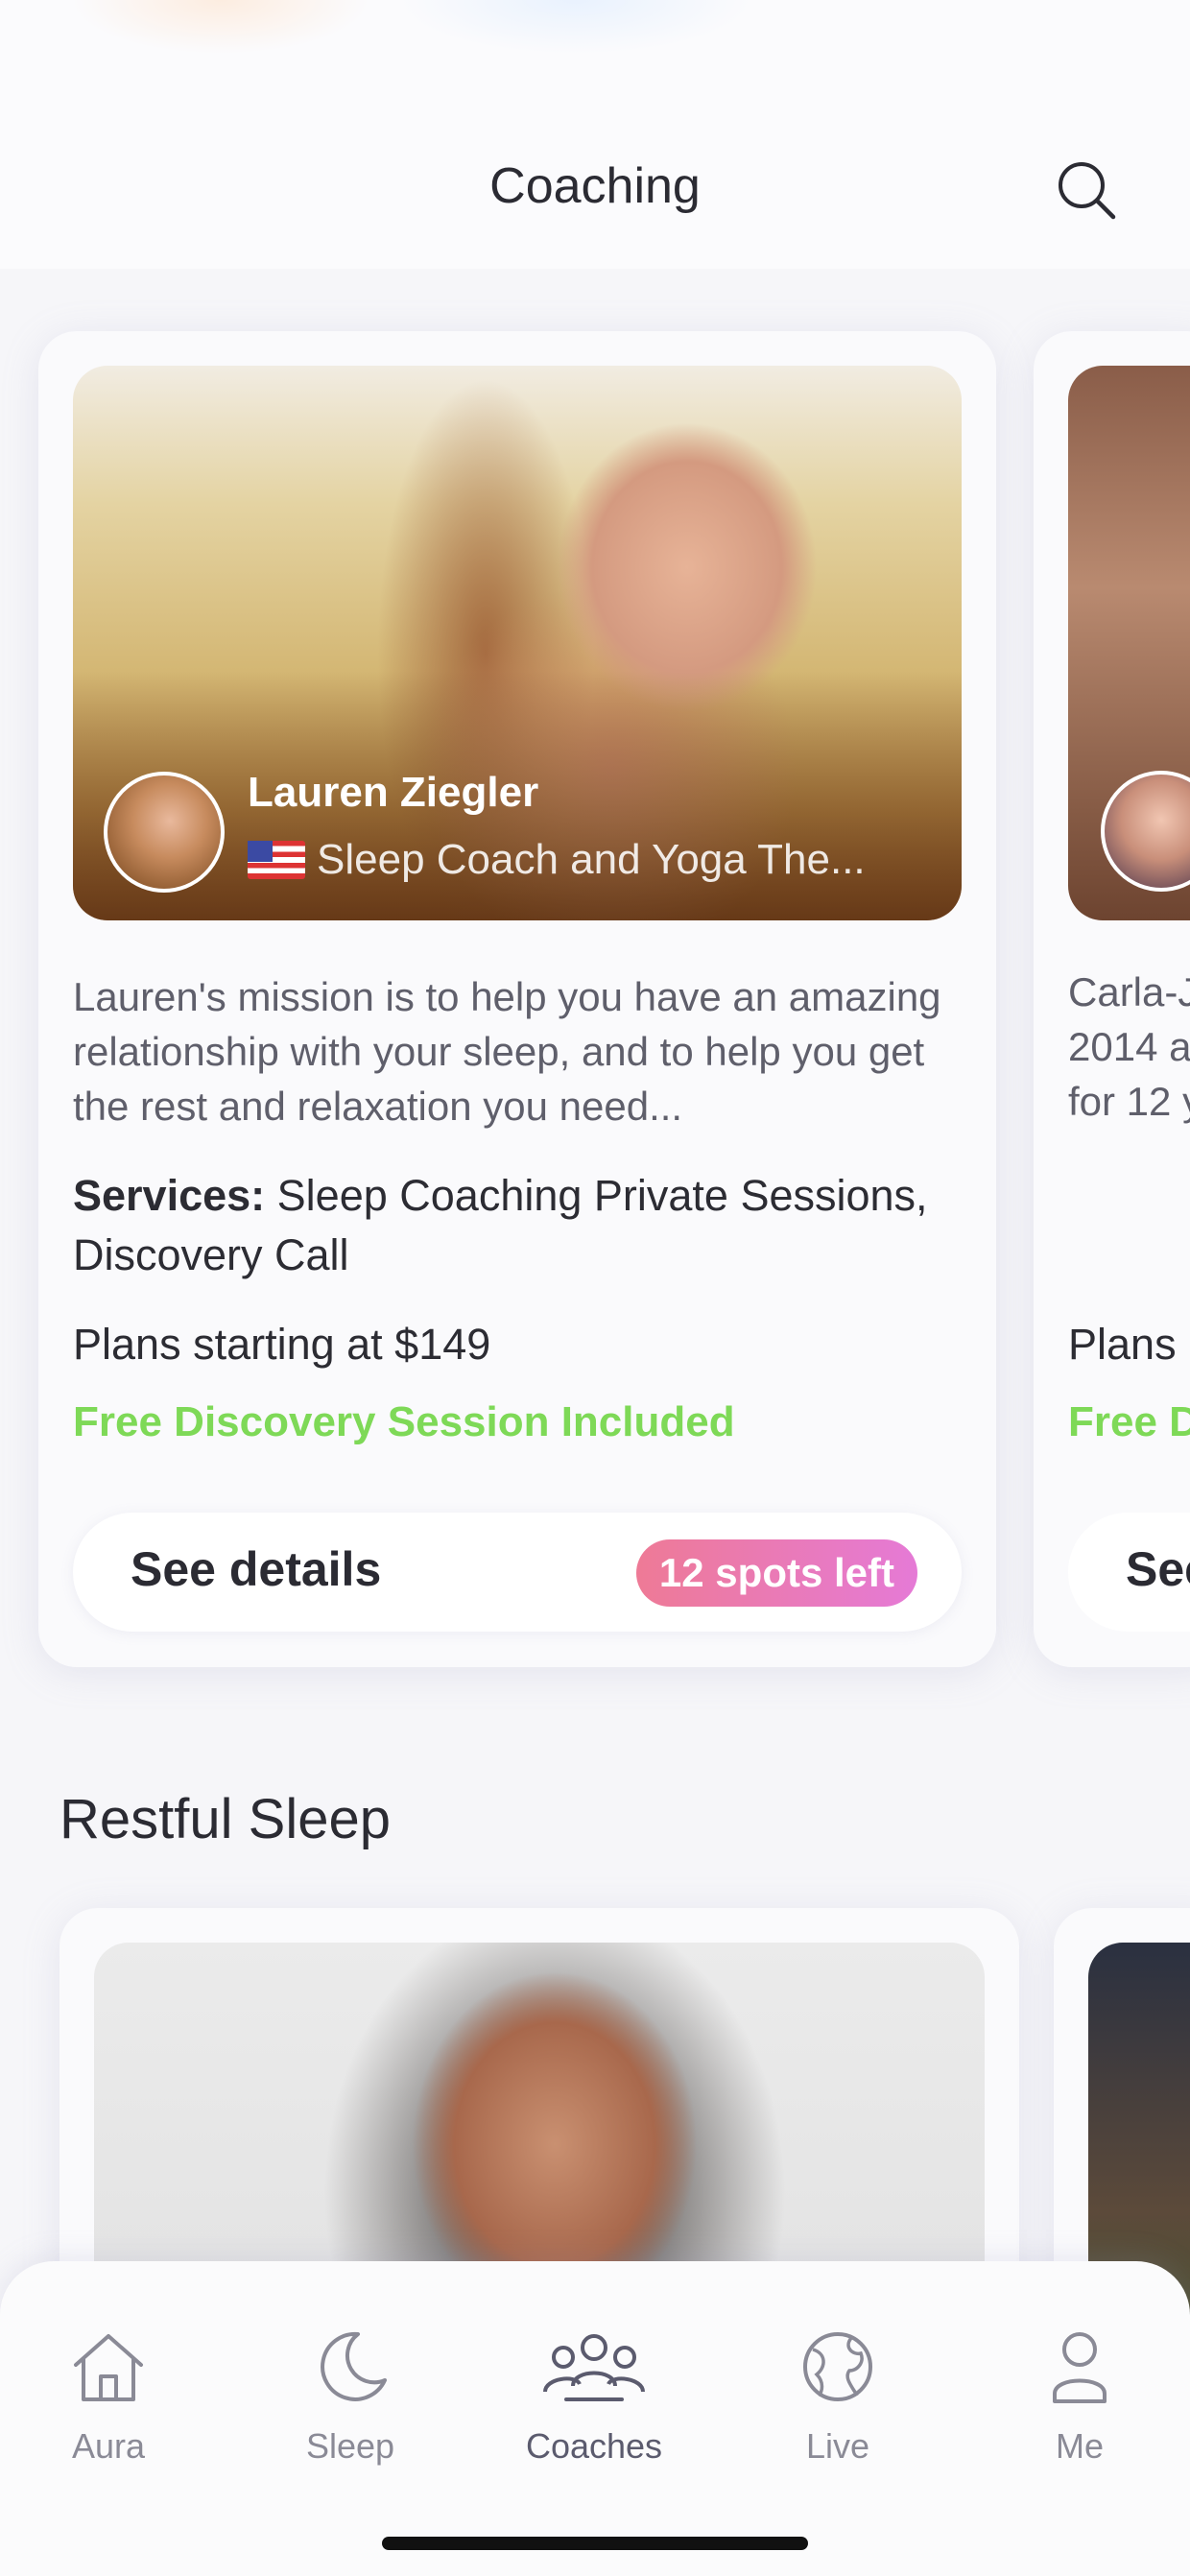 Image resolution: width=1190 pixels, height=2576 pixels. Describe the element at coordinates (1123, 1344) in the screenshot. I see `peek-plans: Plans` at that location.